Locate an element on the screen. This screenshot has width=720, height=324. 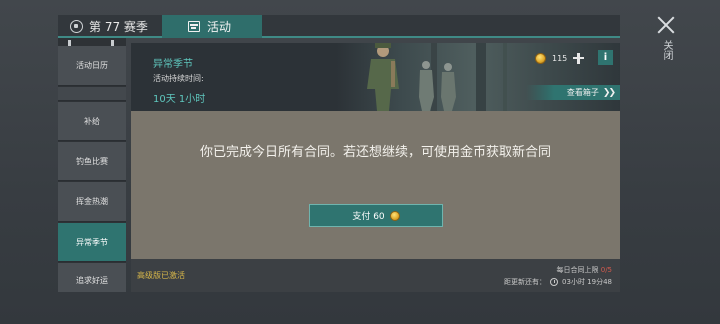
sidebar-item-label: 钓鱼比赛 is located at coordinates (92, 161).